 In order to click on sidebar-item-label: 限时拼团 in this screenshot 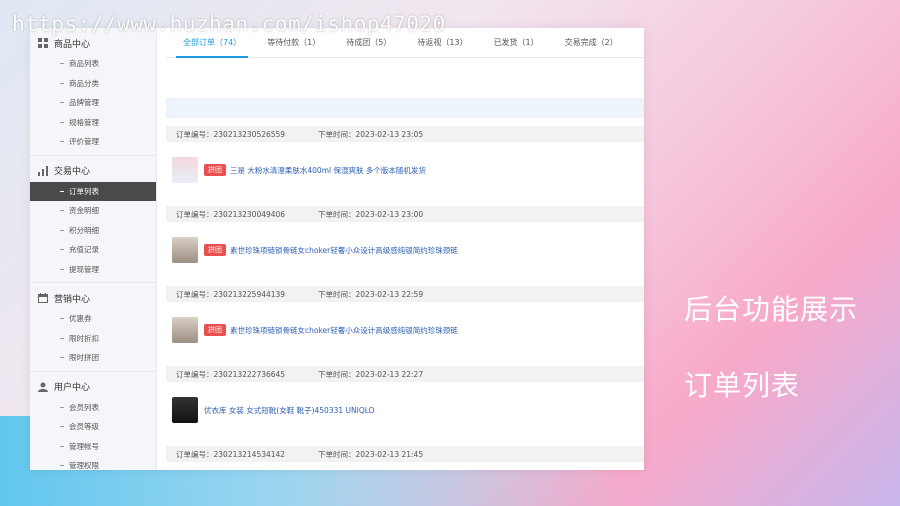, I will do `click(84, 358)`.